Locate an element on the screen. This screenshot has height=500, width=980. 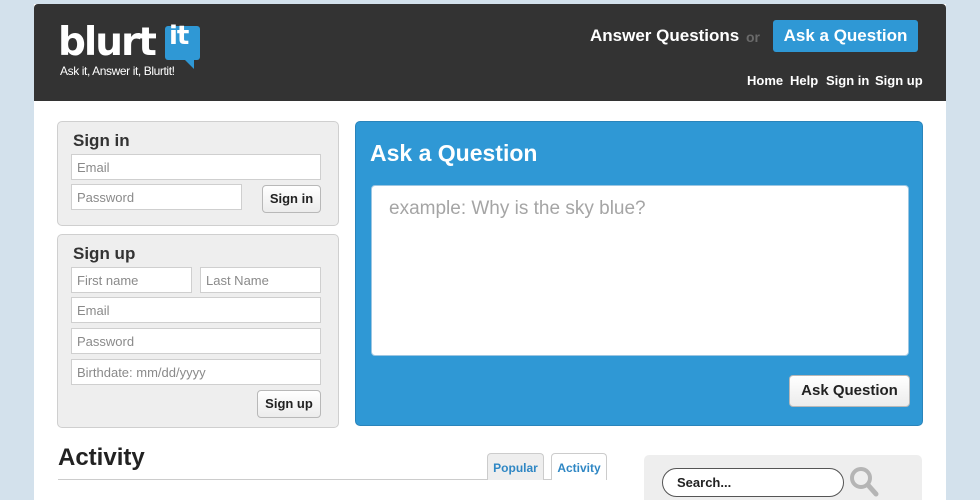
search-icon is located at coordinates (864, 482).